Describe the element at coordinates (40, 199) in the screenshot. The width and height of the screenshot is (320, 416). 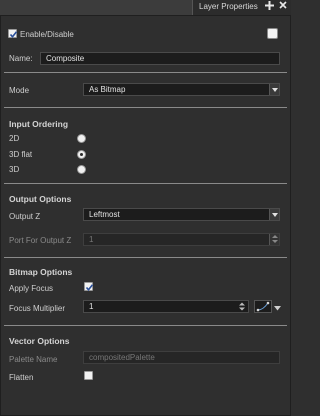
I see `output-options-heading: Output Options` at that location.